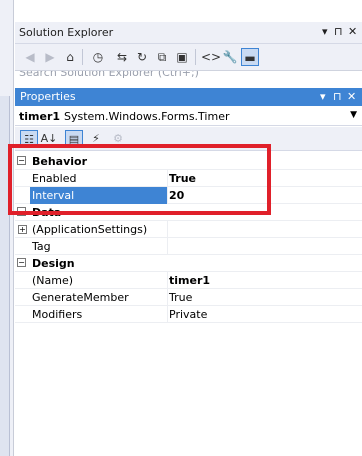 Image resolution: width=362 pixels, height=456 pixels. I want to click on solution-explorer-toolbar: ◀ ▶ ⌂ ◷ ⇆ ↻ ⧉ ▣ <> 🔧 ▬, so click(188, 57).